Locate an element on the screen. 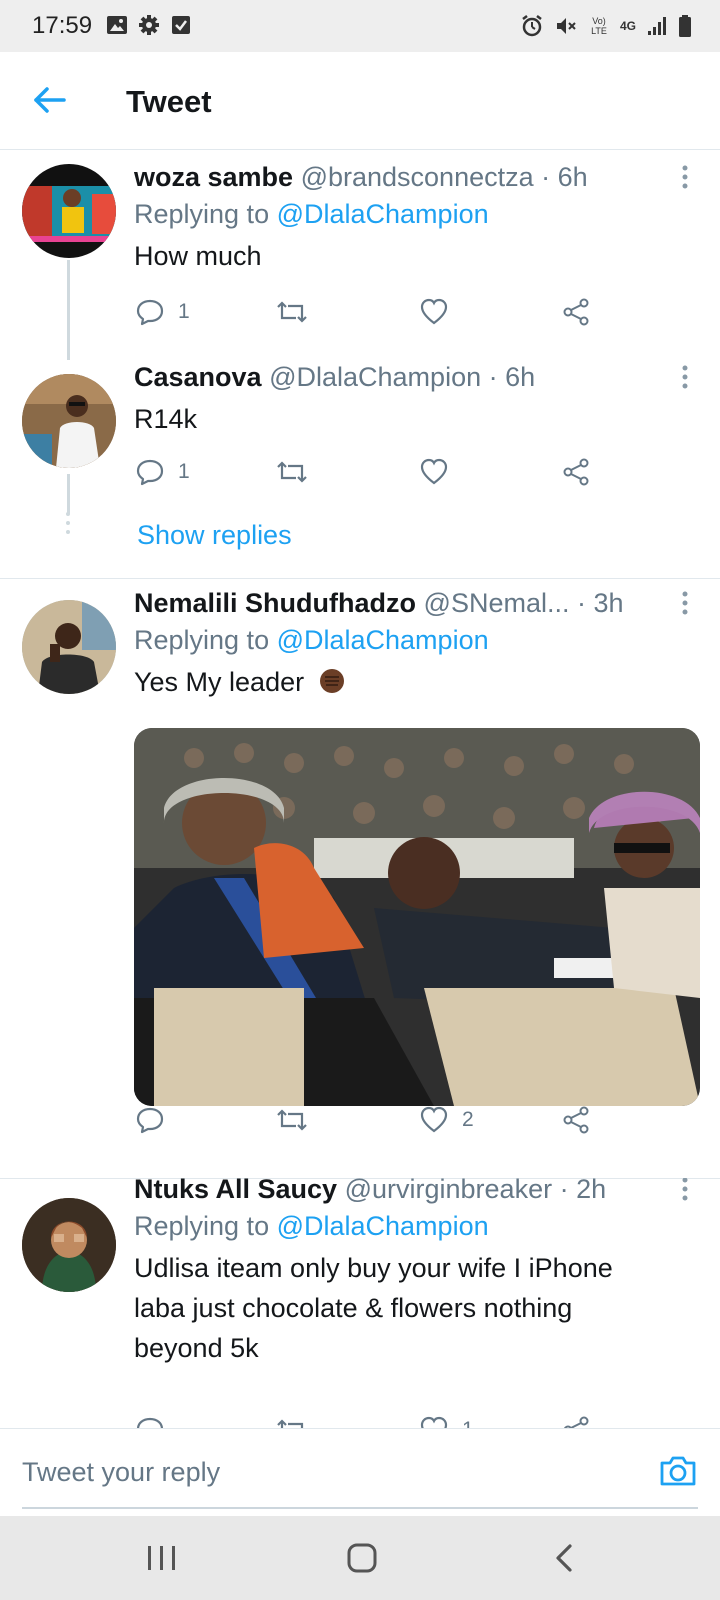 Image resolution: width=720 pixels, height=1600 pixels. like-button: 1 is located at coordinates (447, 1419).